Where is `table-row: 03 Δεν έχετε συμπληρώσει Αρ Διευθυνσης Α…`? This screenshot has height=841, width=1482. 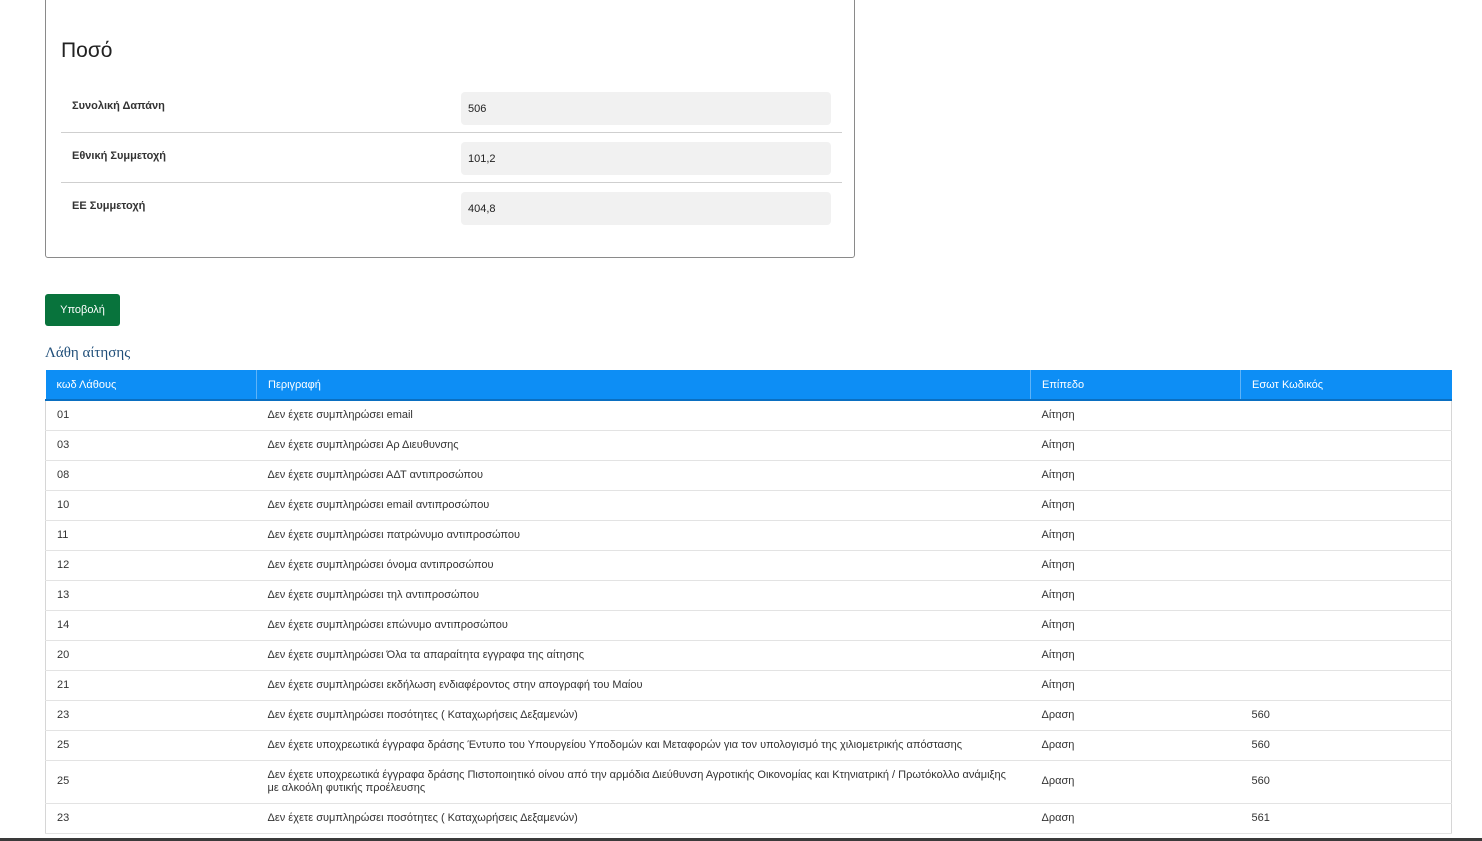 table-row: 03 Δεν έχετε συμπληρώσει Αρ Διευθυνσης Α… is located at coordinates (748, 445).